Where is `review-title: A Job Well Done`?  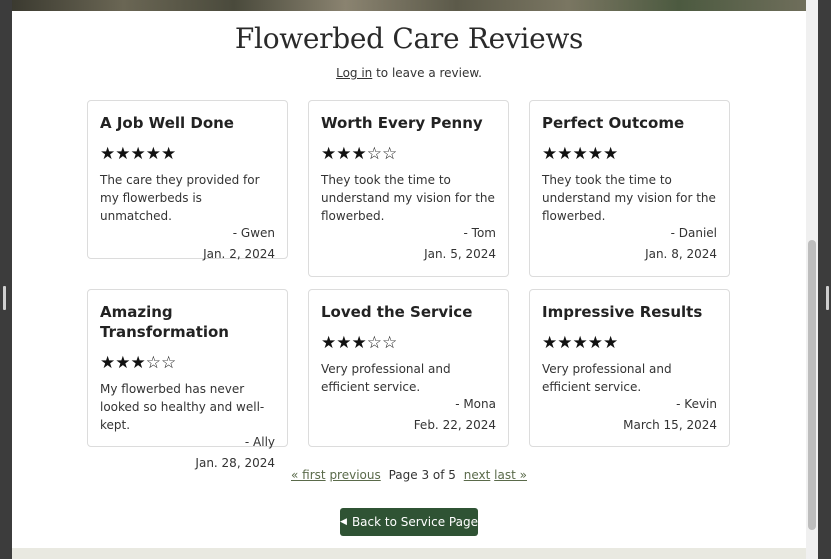 review-title: A Job Well Done is located at coordinates (167, 123).